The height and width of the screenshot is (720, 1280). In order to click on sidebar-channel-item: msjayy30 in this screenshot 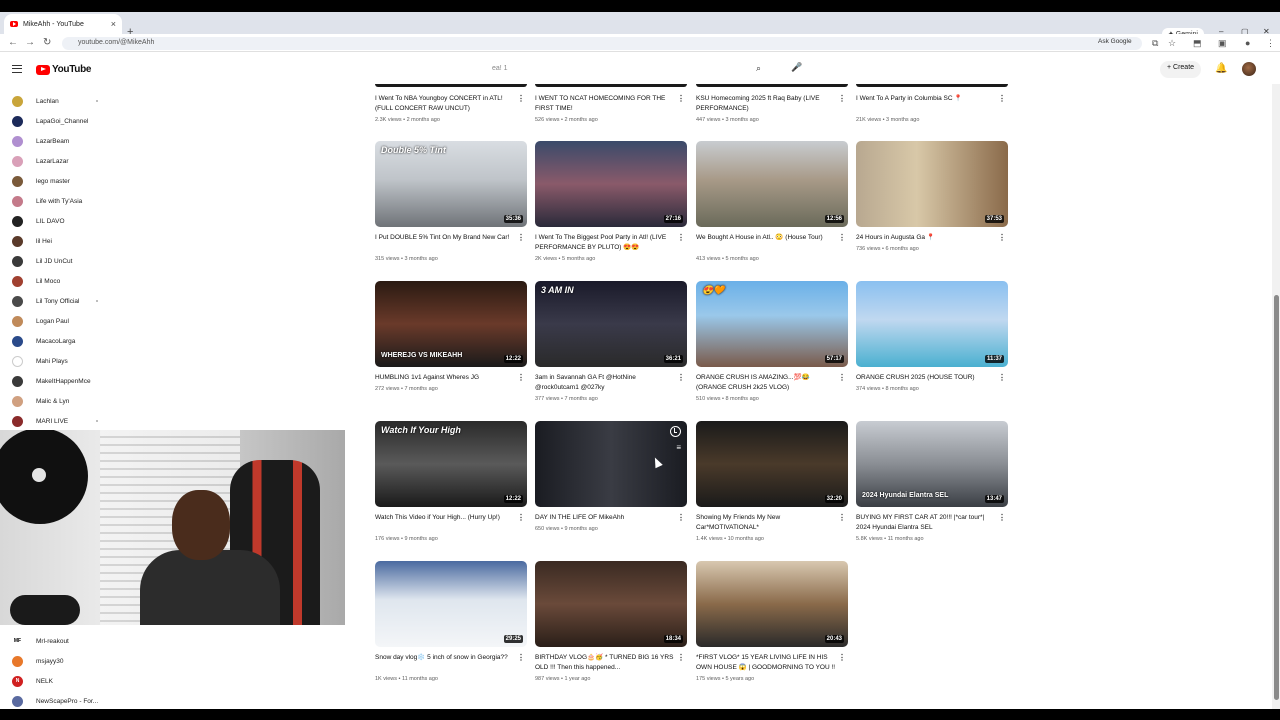, I will do `click(62, 661)`.